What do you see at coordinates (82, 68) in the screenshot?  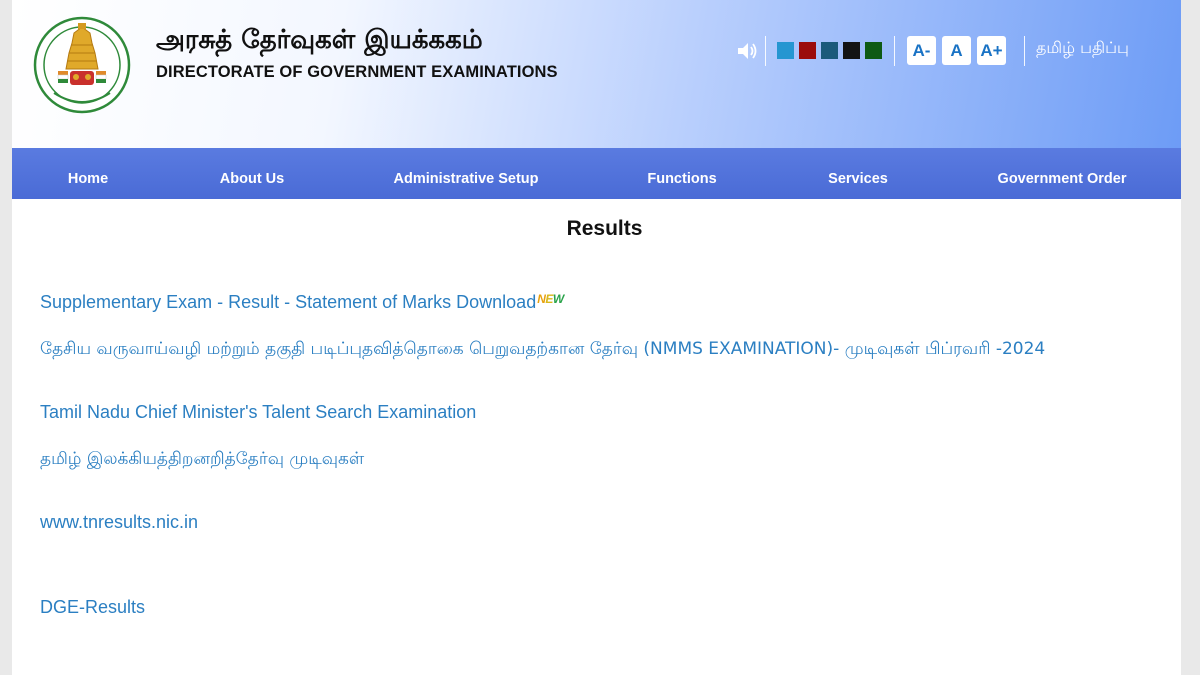 I see `tamil-nadu-emblem-icon` at bounding box center [82, 68].